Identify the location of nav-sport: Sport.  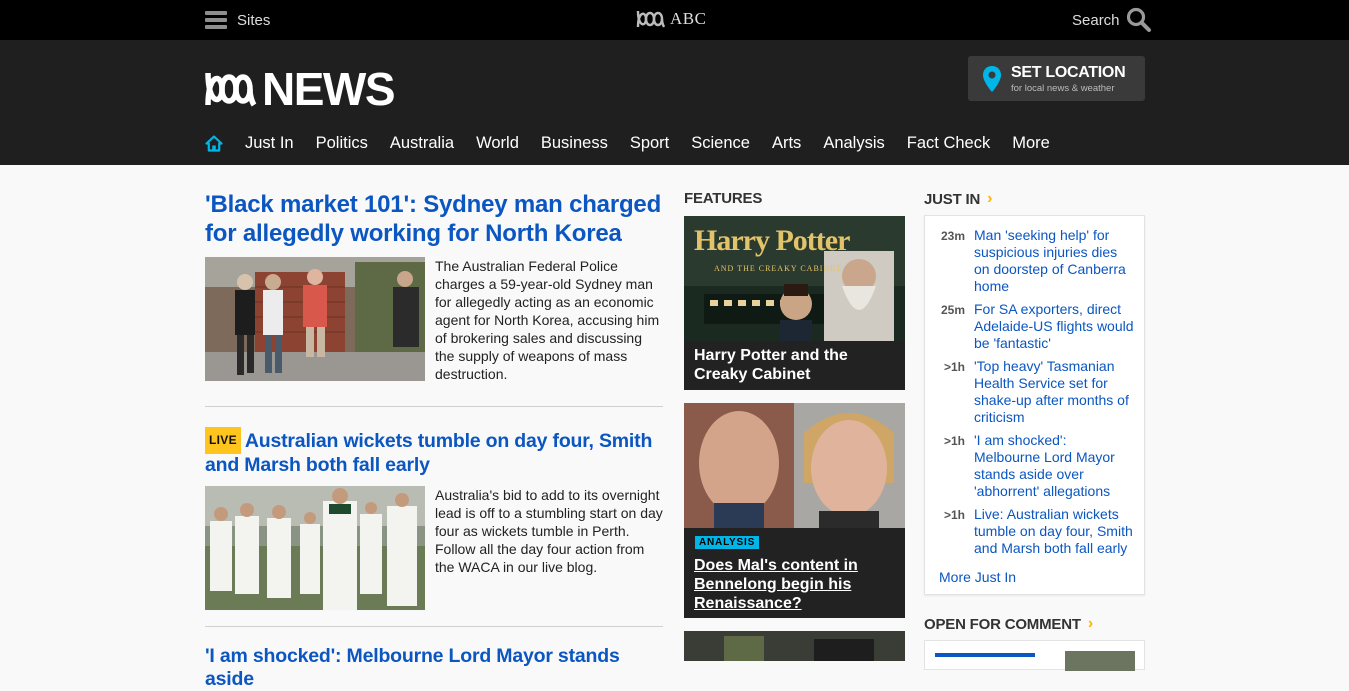
(649, 143).